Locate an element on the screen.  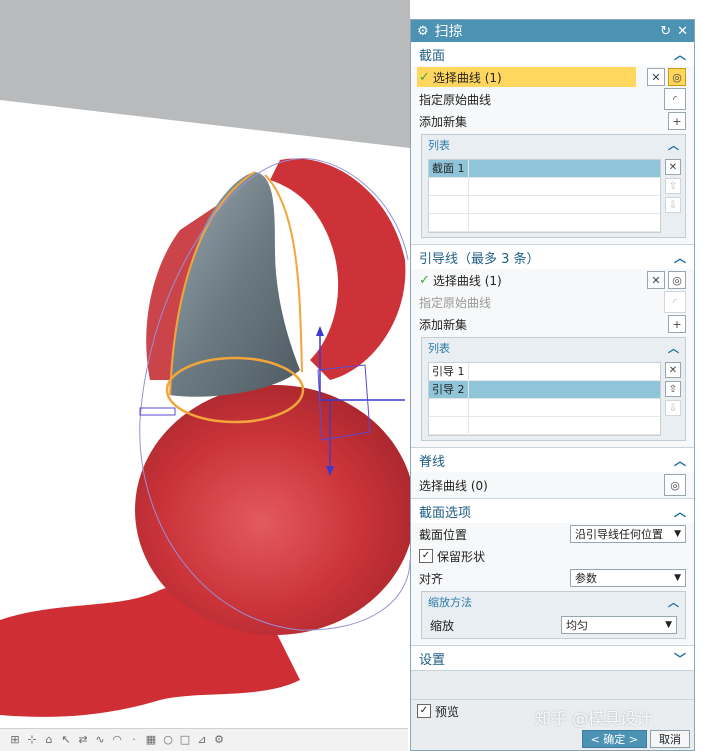
snap-point-icon: ⊹ is located at coordinates (32, 740).